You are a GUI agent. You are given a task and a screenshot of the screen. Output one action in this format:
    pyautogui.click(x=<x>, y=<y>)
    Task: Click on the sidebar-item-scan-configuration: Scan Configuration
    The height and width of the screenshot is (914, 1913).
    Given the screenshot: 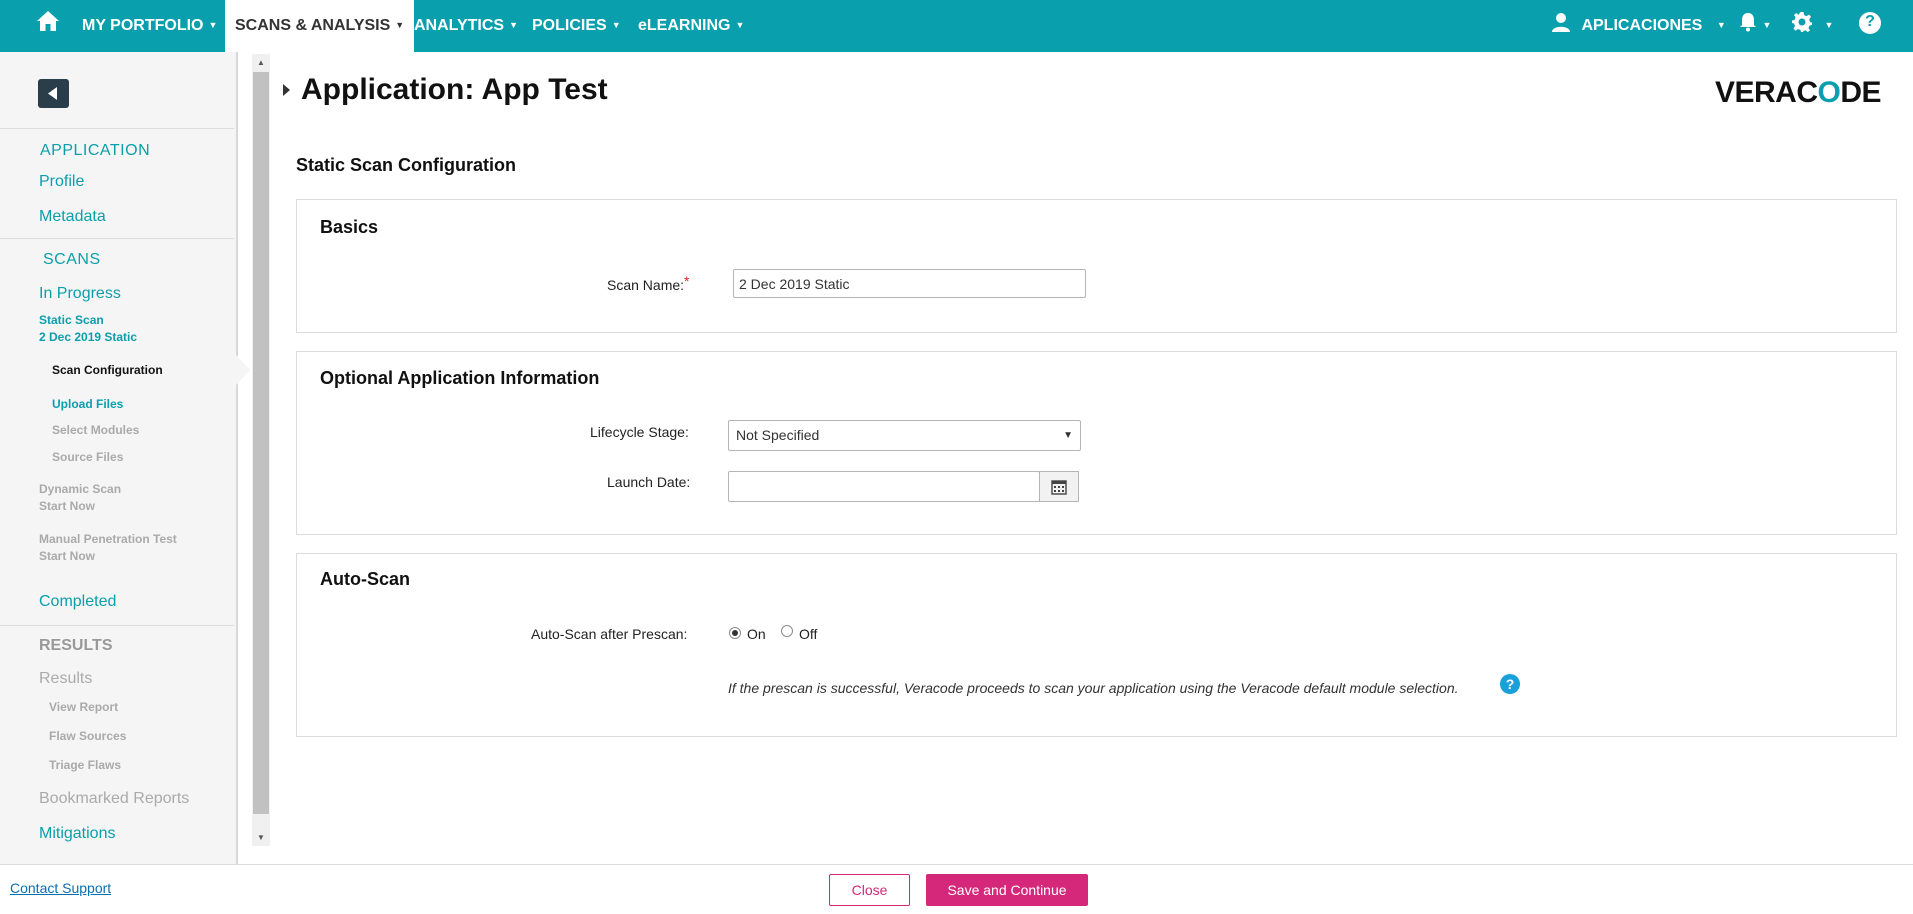 What is the action you would take?
    pyautogui.click(x=107, y=370)
    